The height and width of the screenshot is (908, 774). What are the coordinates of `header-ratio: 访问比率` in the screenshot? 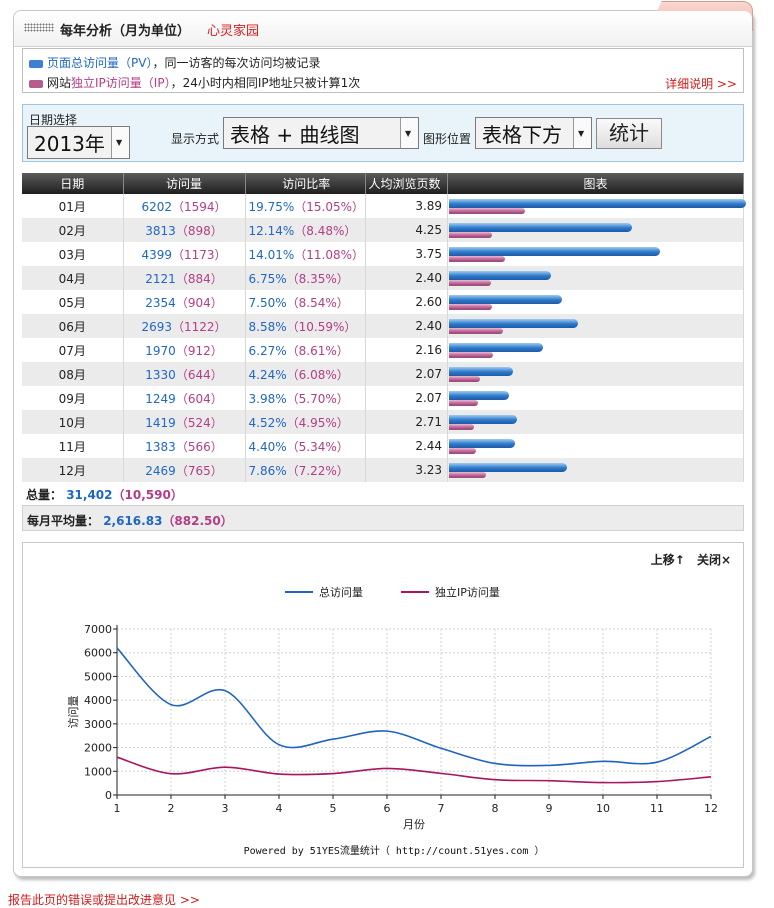 It's located at (306, 183).